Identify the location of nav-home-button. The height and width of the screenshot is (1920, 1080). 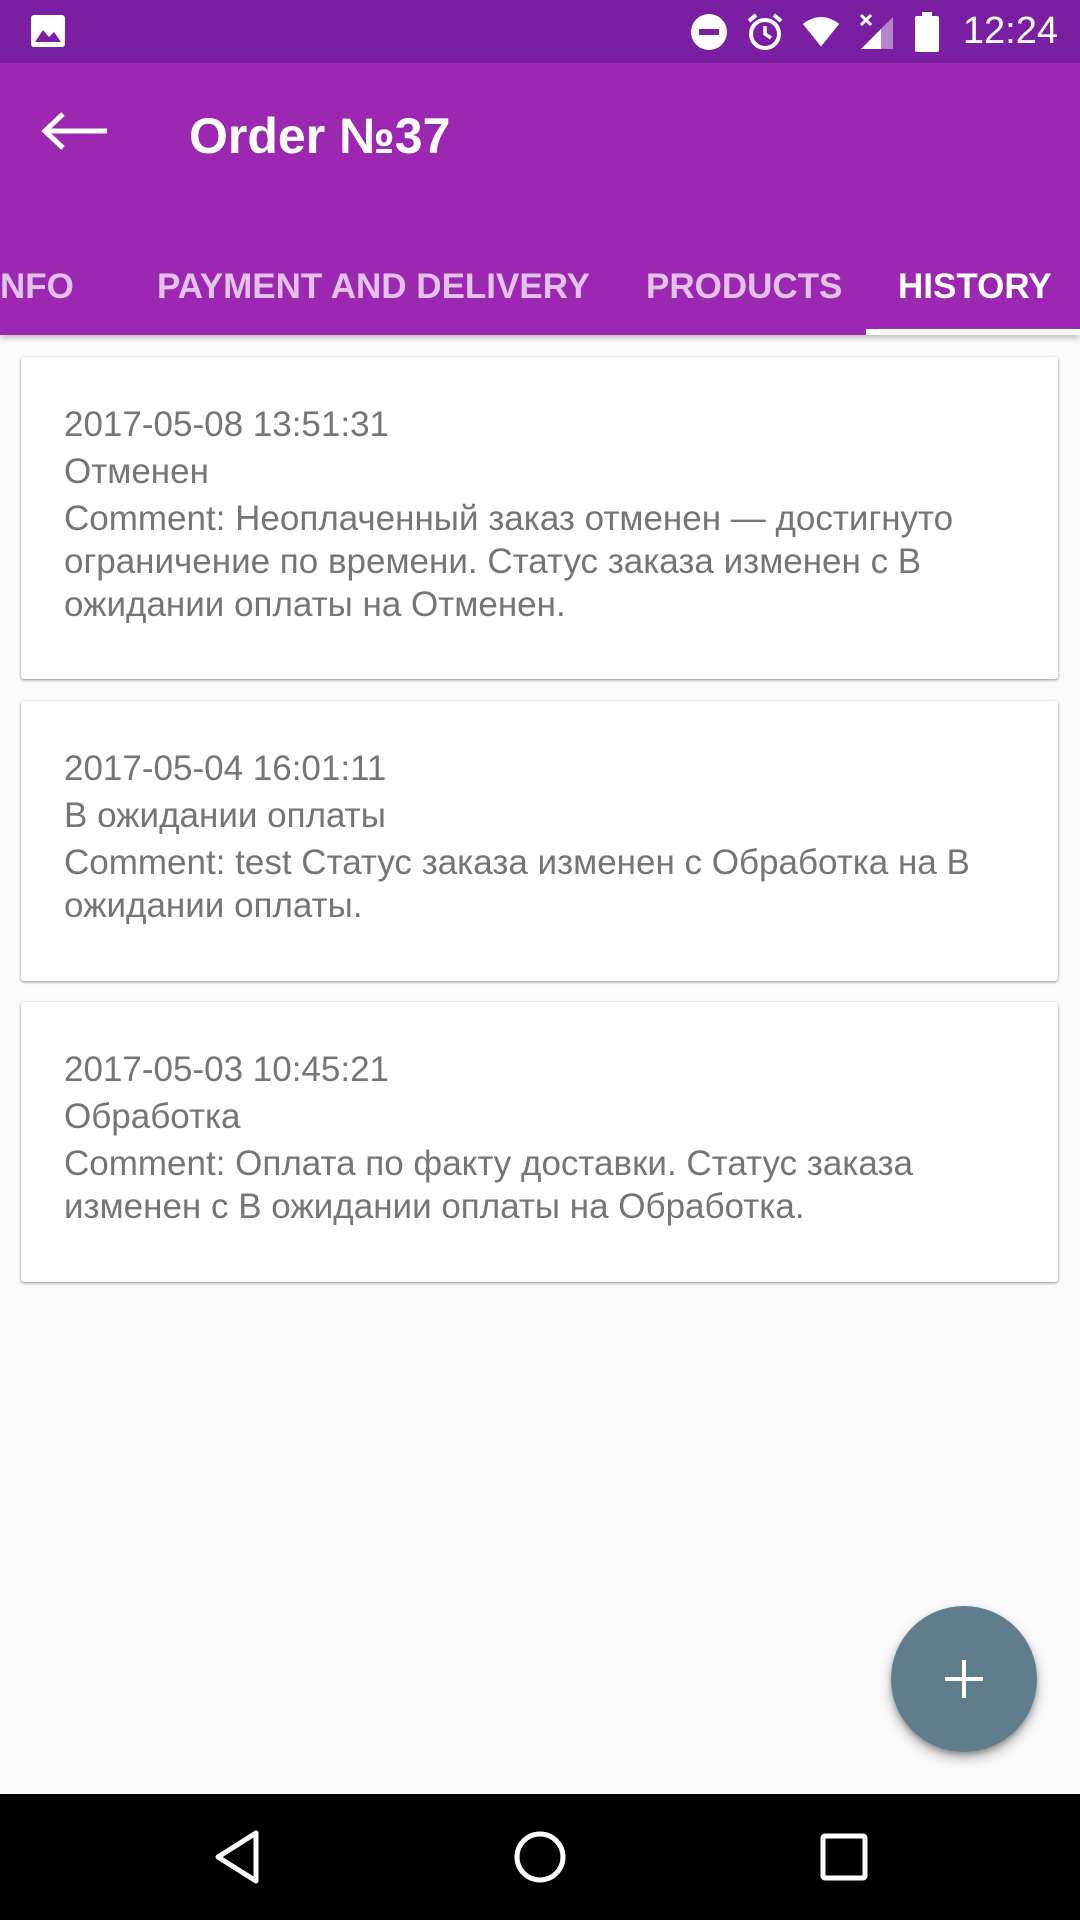
(540, 1857).